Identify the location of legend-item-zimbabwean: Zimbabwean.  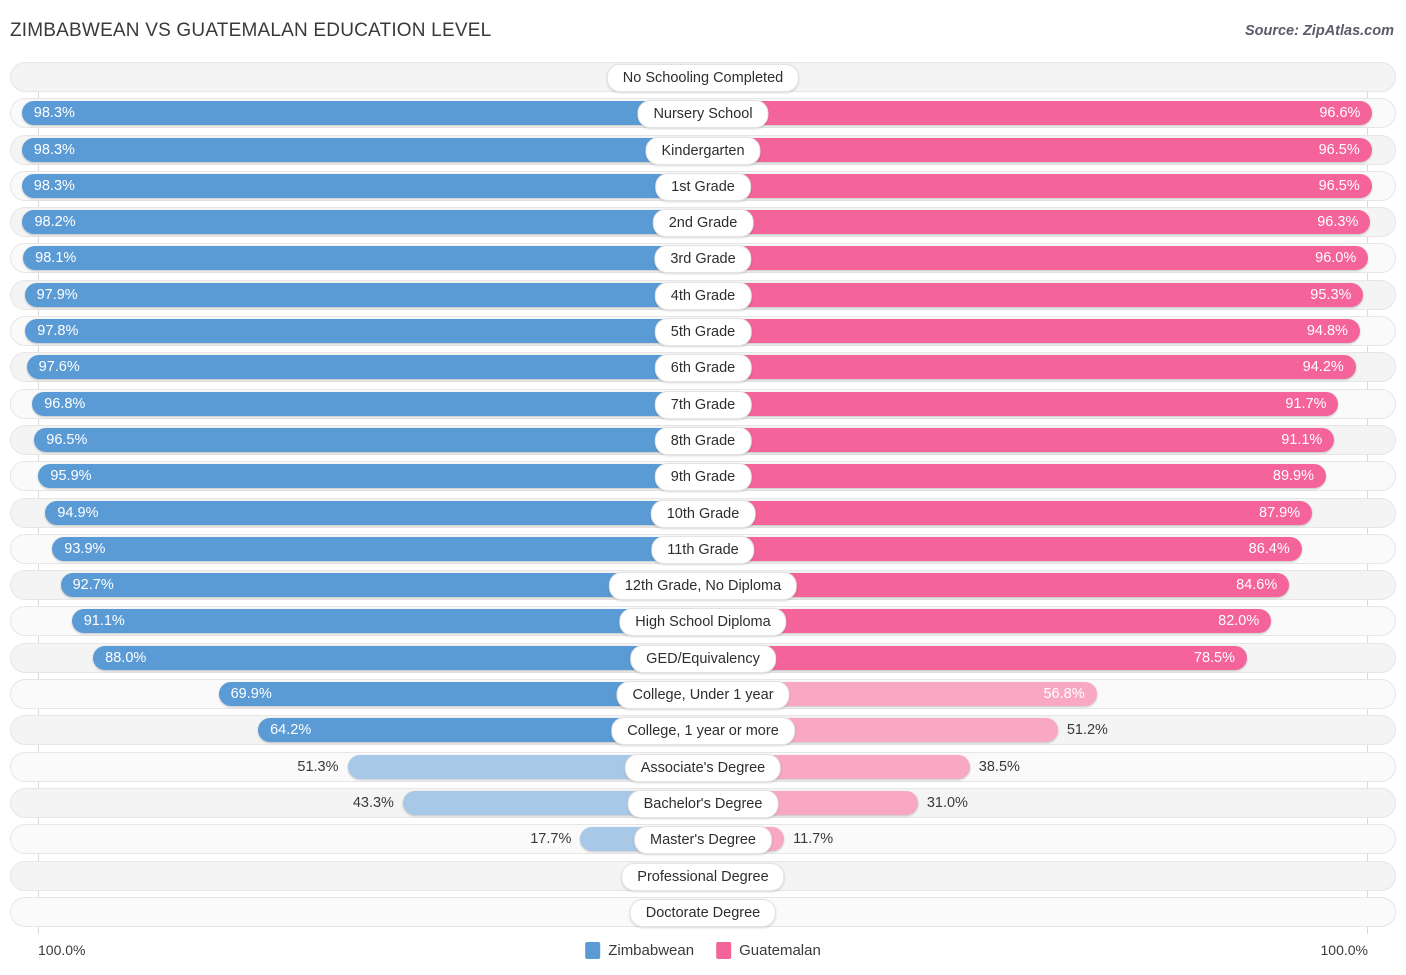
(639, 950).